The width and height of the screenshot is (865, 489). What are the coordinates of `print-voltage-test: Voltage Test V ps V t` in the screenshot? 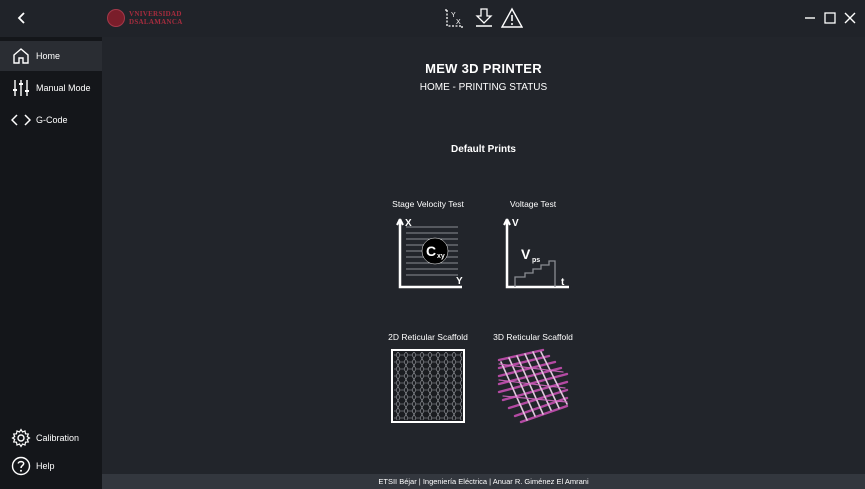 It's located at (533, 247).